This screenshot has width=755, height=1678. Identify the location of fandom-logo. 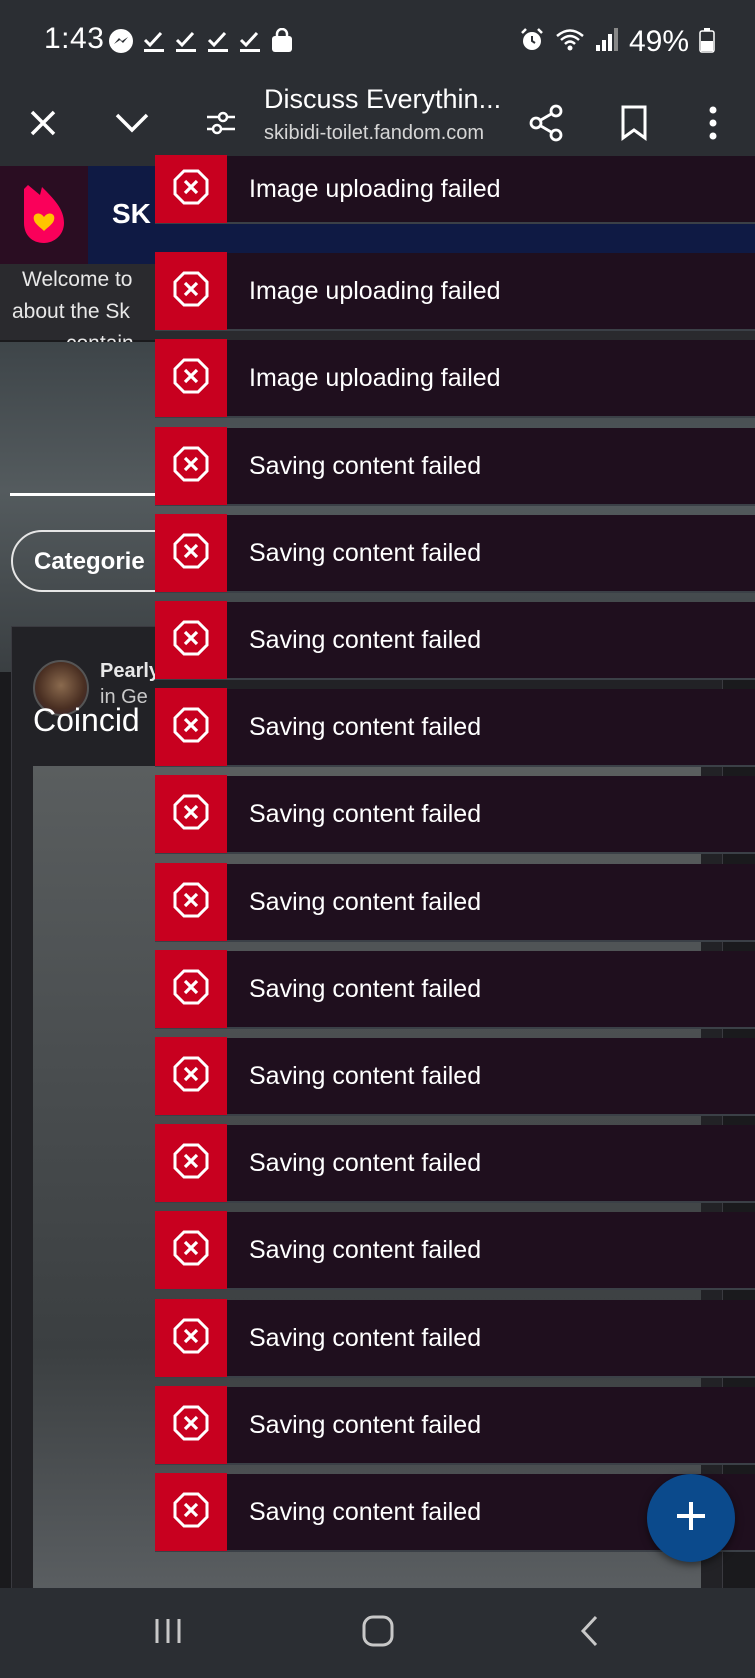
(44, 215).